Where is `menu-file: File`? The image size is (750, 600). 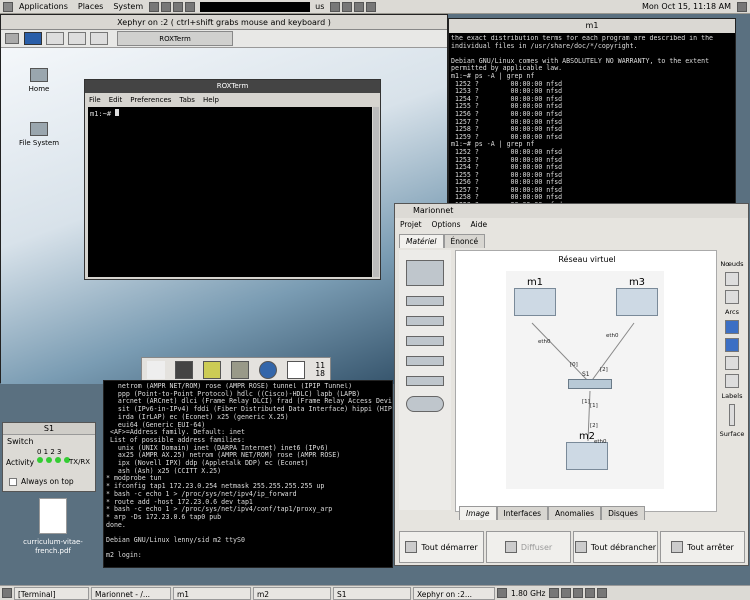
menu-file: File is located at coordinates (95, 100).